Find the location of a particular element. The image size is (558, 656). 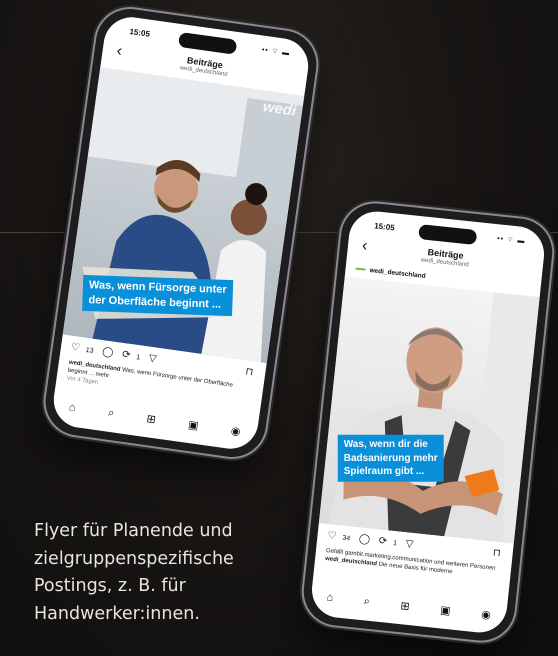

caption-line: Flyer für Planende und is located at coordinates (133, 531).